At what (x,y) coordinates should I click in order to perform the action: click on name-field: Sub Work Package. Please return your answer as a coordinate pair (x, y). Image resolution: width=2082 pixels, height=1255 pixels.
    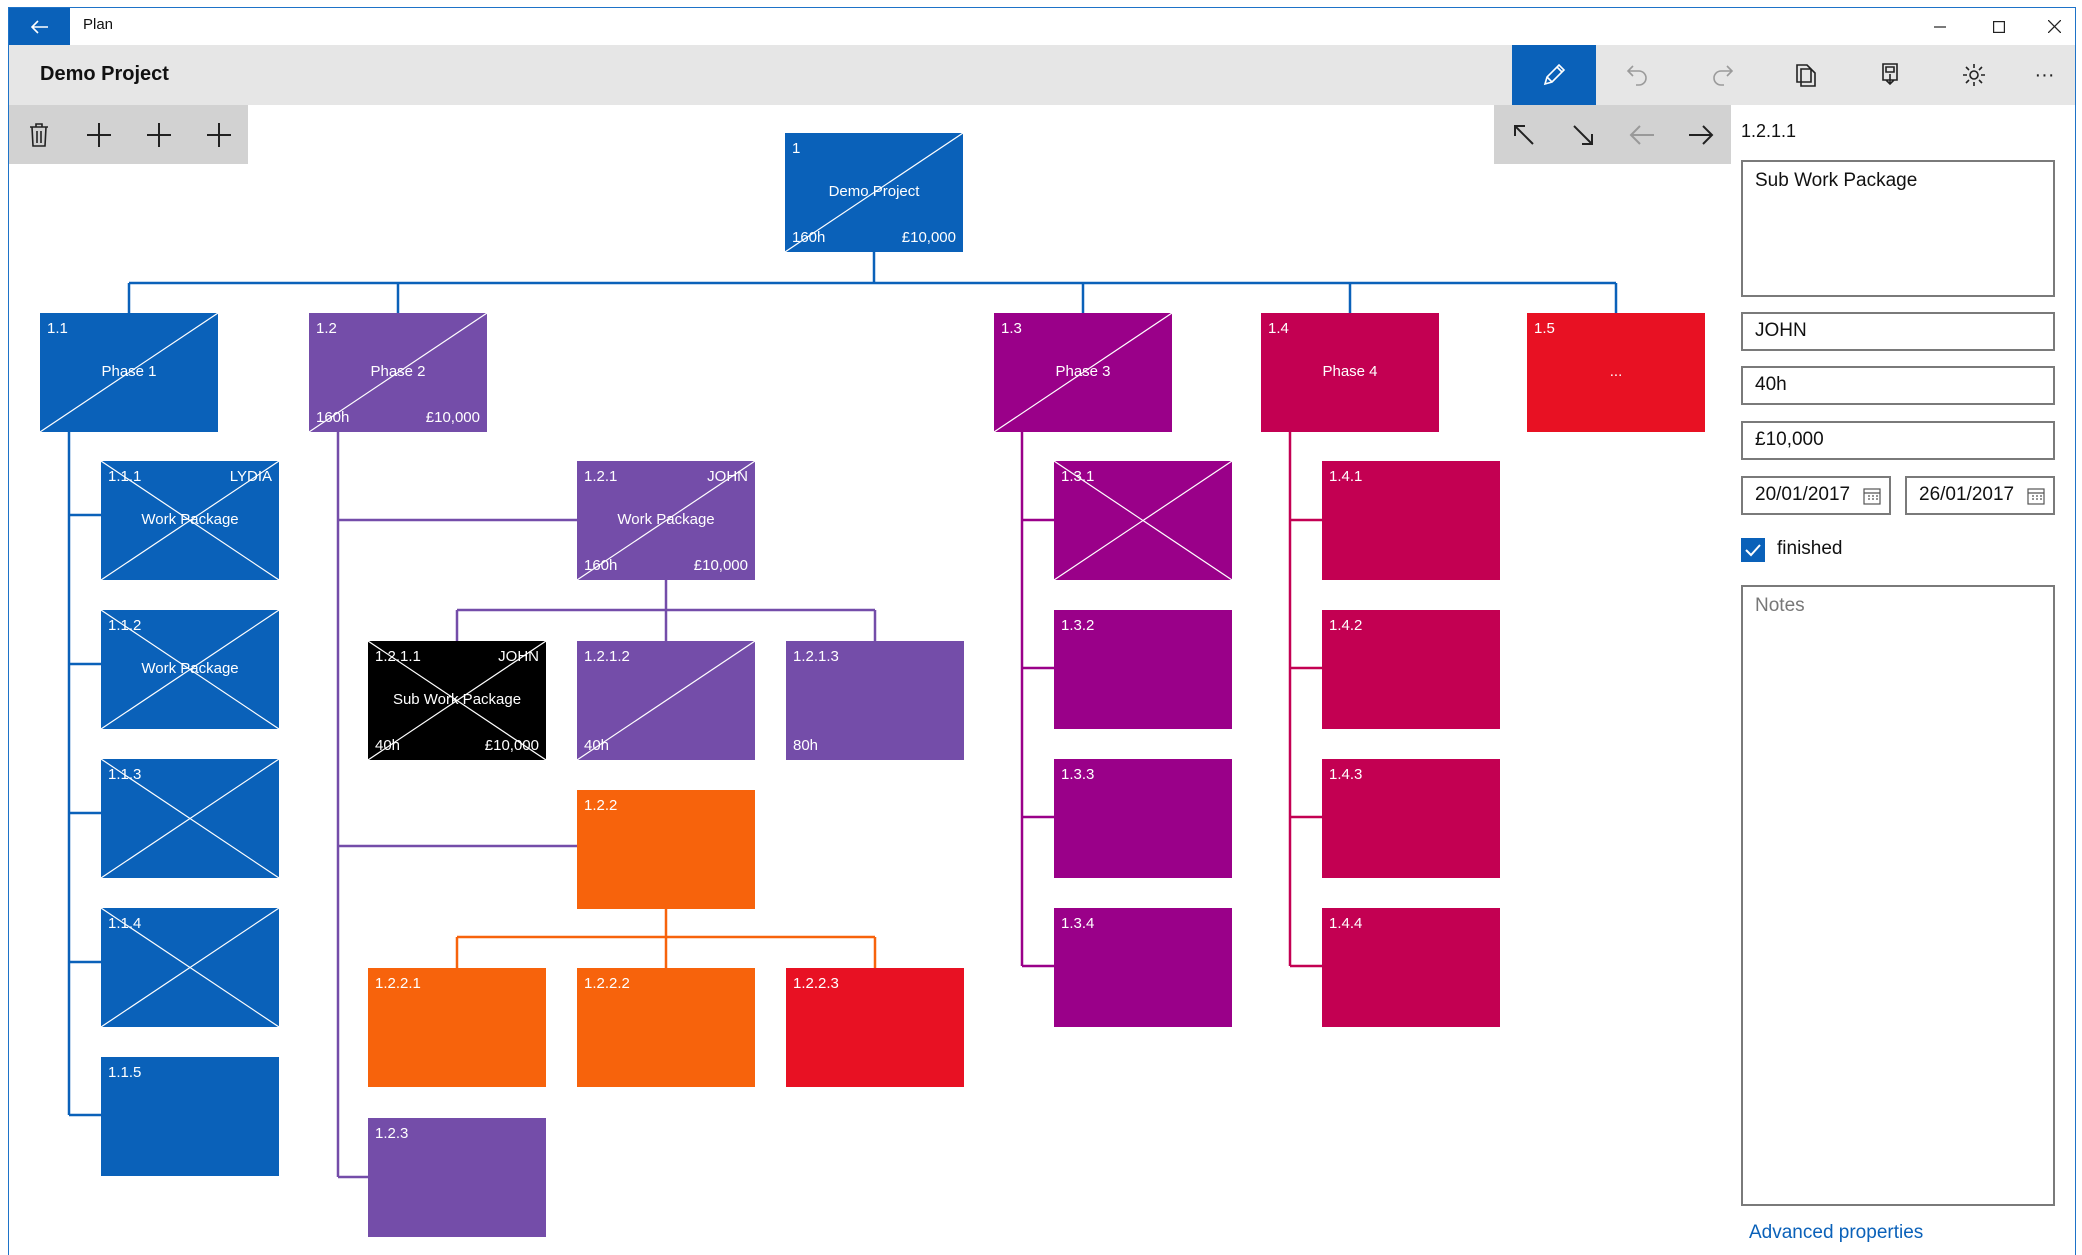
    Looking at the image, I should click on (1898, 228).